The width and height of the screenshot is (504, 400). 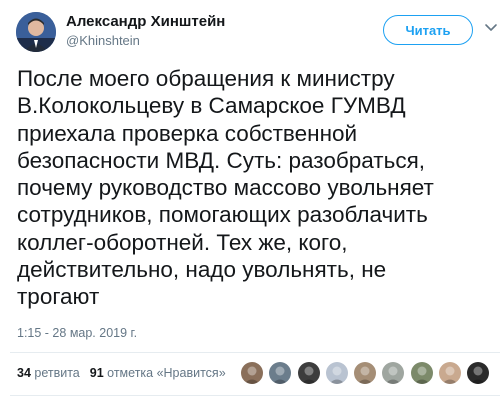 What do you see at coordinates (491, 27) in the screenshot?
I see `chevron-down-icon` at bounding box center [491, 27].